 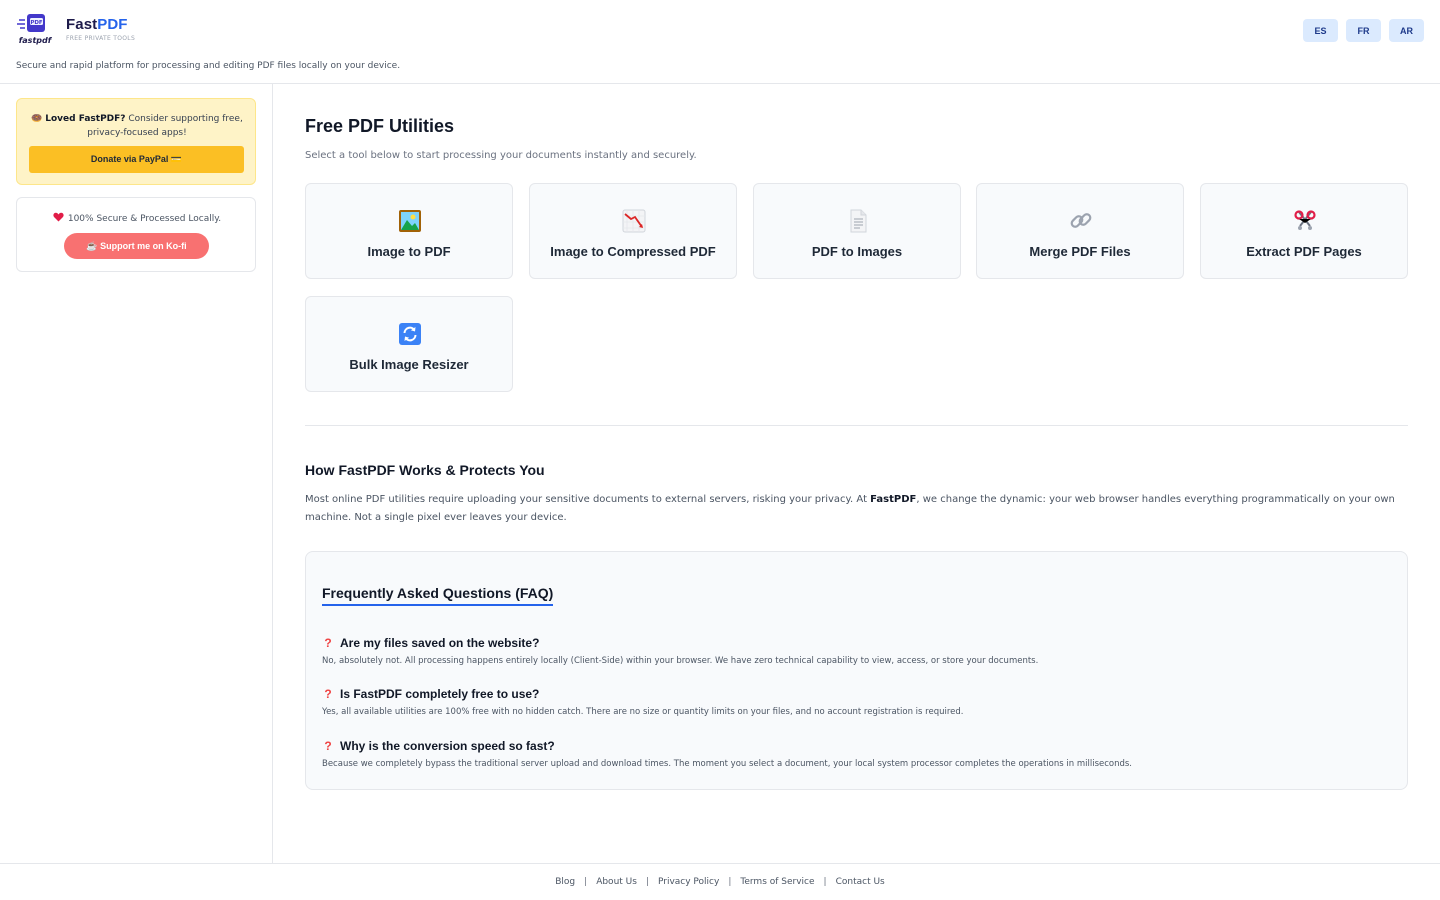 I want to click on tool-card-image-to-pdf: Image to PDF, so click(x=409, y=231).